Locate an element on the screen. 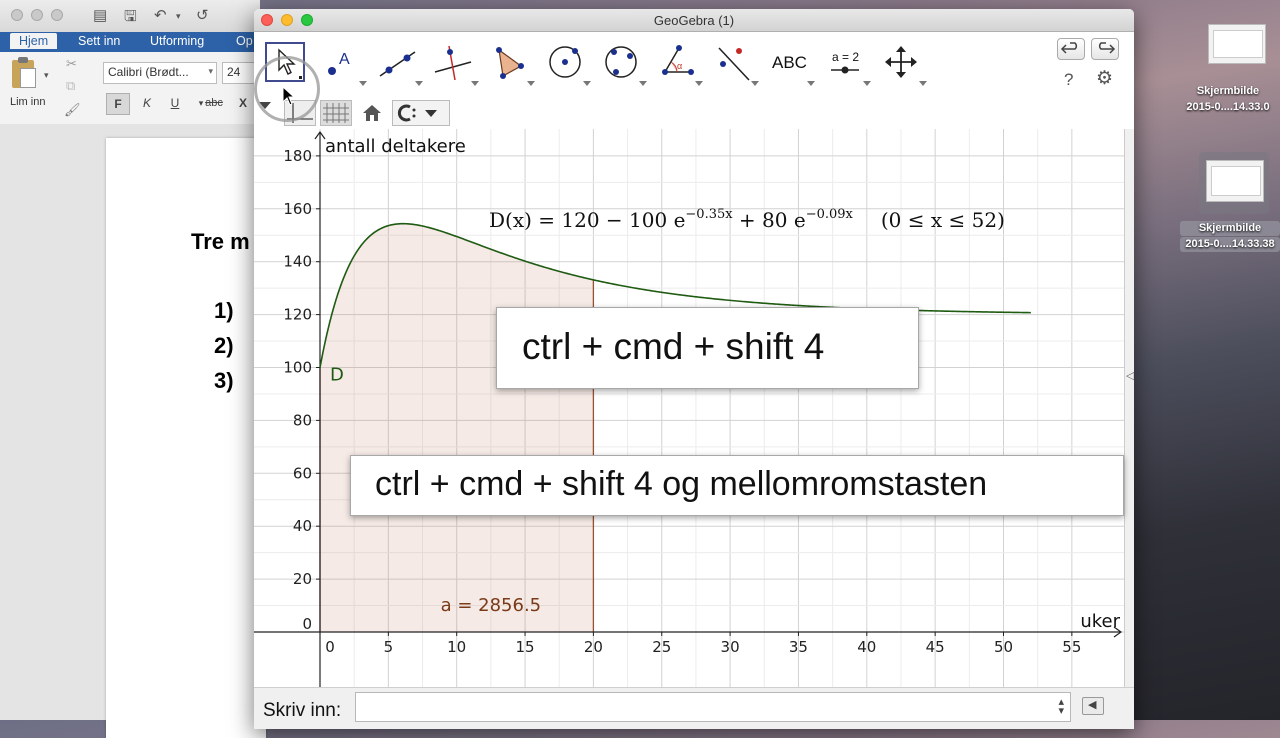 The height and width of the screenshot is (738, 1280). shortcut-text: ctrl + cmd + shift 4 og mellomromstasten is located at coordinates (681, 484).